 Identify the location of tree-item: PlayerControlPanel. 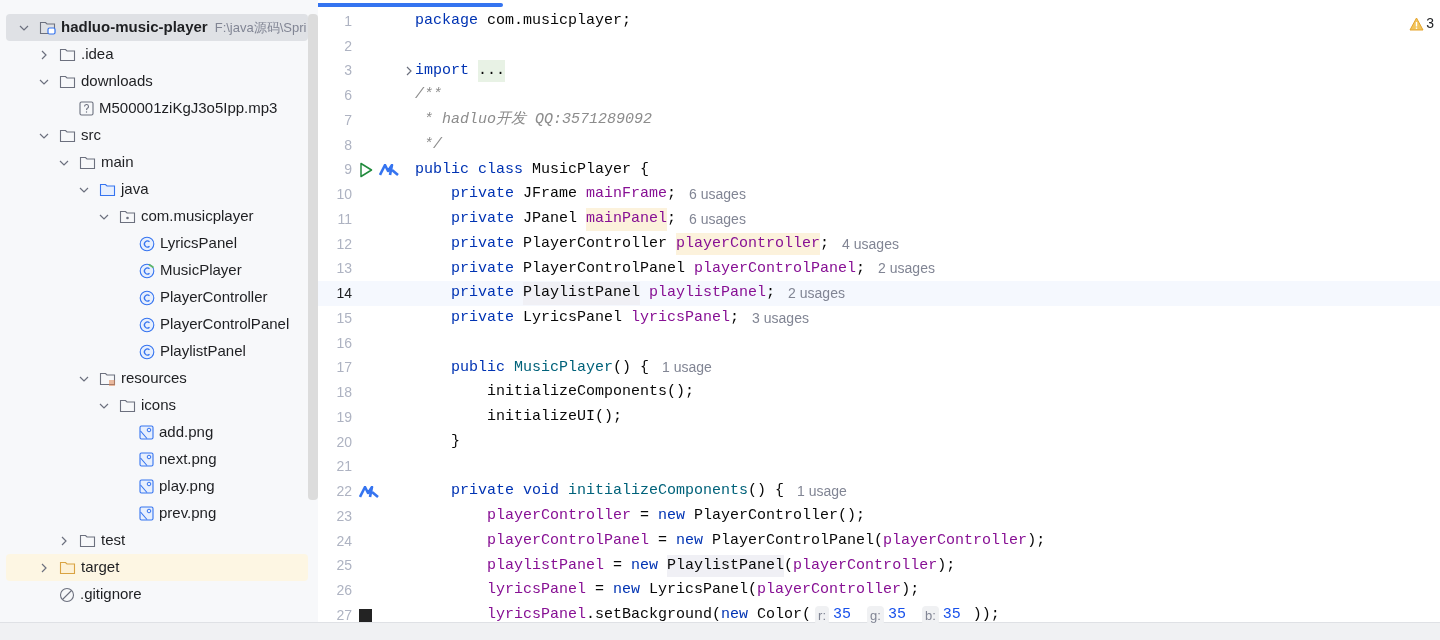
(157, 324).